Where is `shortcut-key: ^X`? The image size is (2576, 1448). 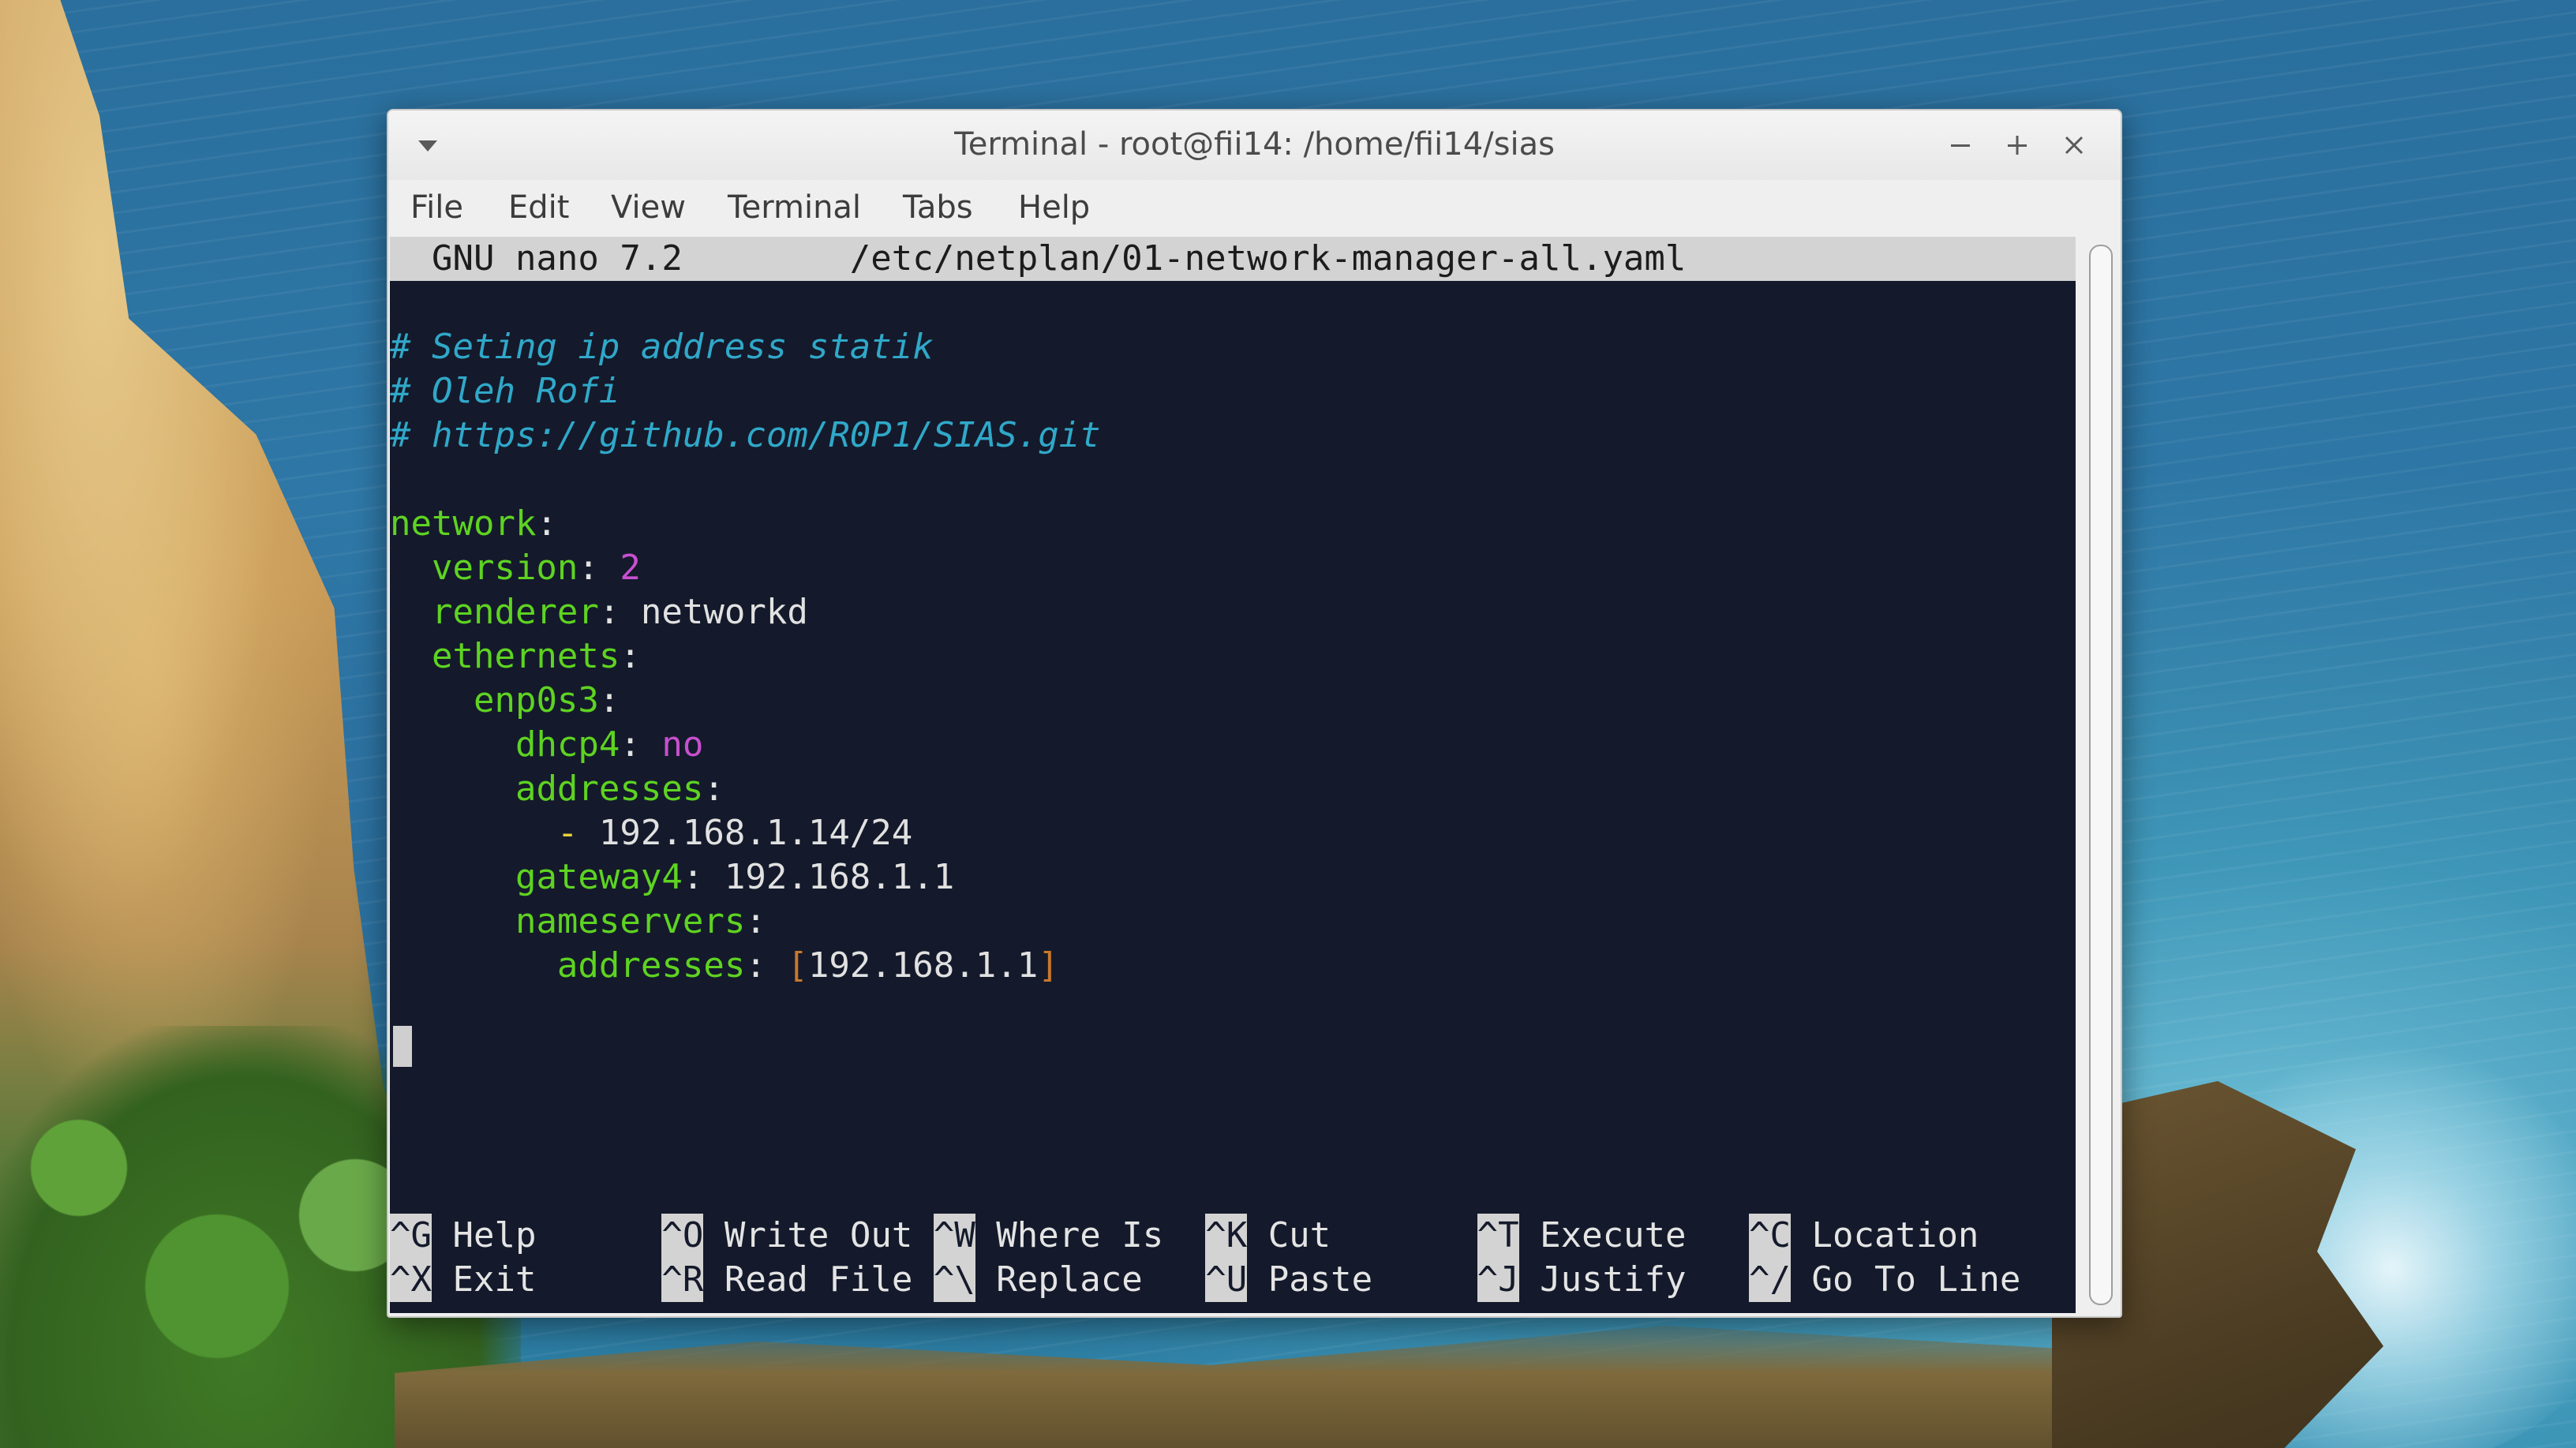 shortcut-key: ^X is located at coordinates (411, 1280).